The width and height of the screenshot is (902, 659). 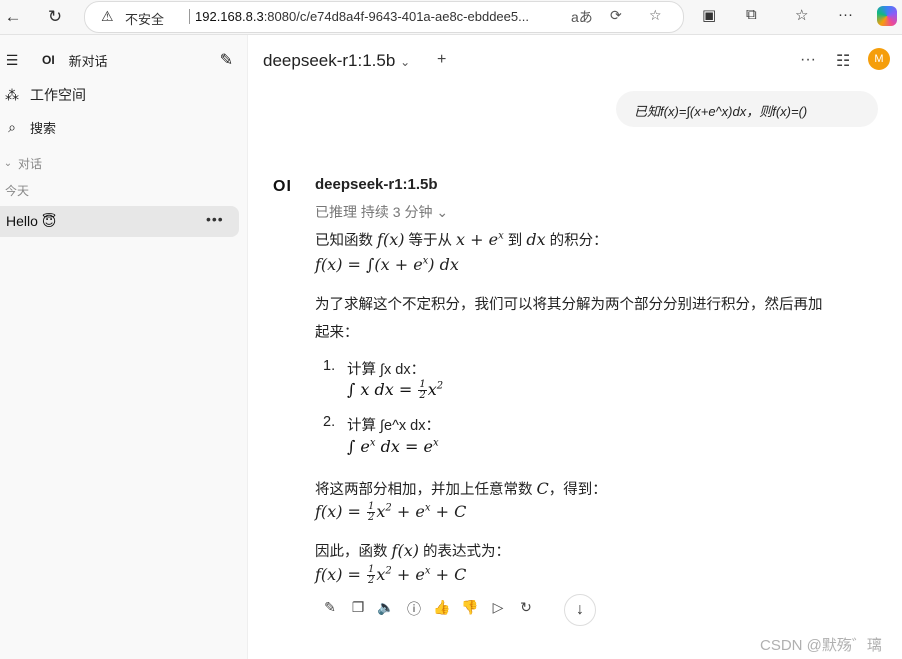 I want to click on back-icon: ←, so click(x=13, y=17).